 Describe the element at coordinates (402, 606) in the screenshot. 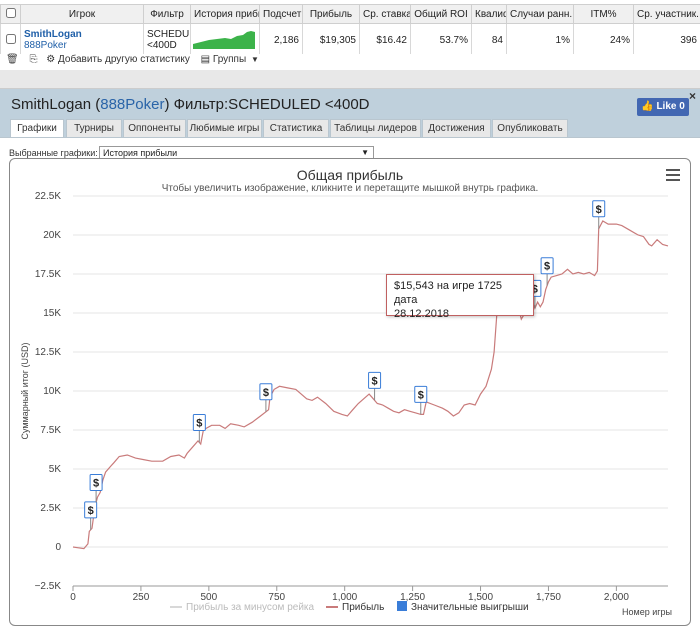

I see `legend-swatch-wins` at that location.